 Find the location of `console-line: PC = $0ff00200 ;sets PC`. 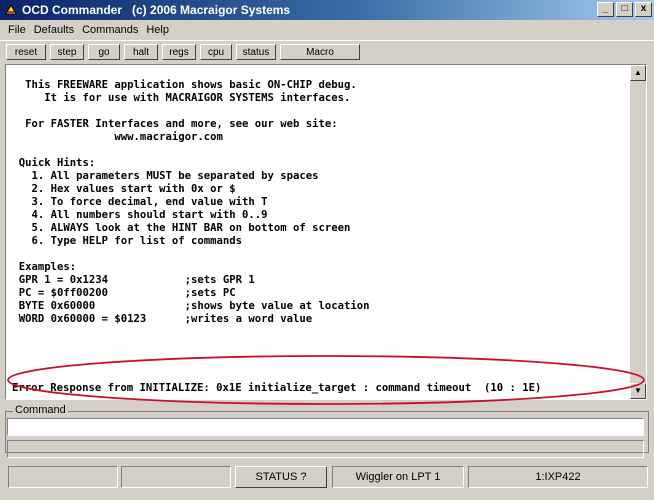

console-line: PC = $0ff00200 ;sets PC is located at coordinates (121, 293).